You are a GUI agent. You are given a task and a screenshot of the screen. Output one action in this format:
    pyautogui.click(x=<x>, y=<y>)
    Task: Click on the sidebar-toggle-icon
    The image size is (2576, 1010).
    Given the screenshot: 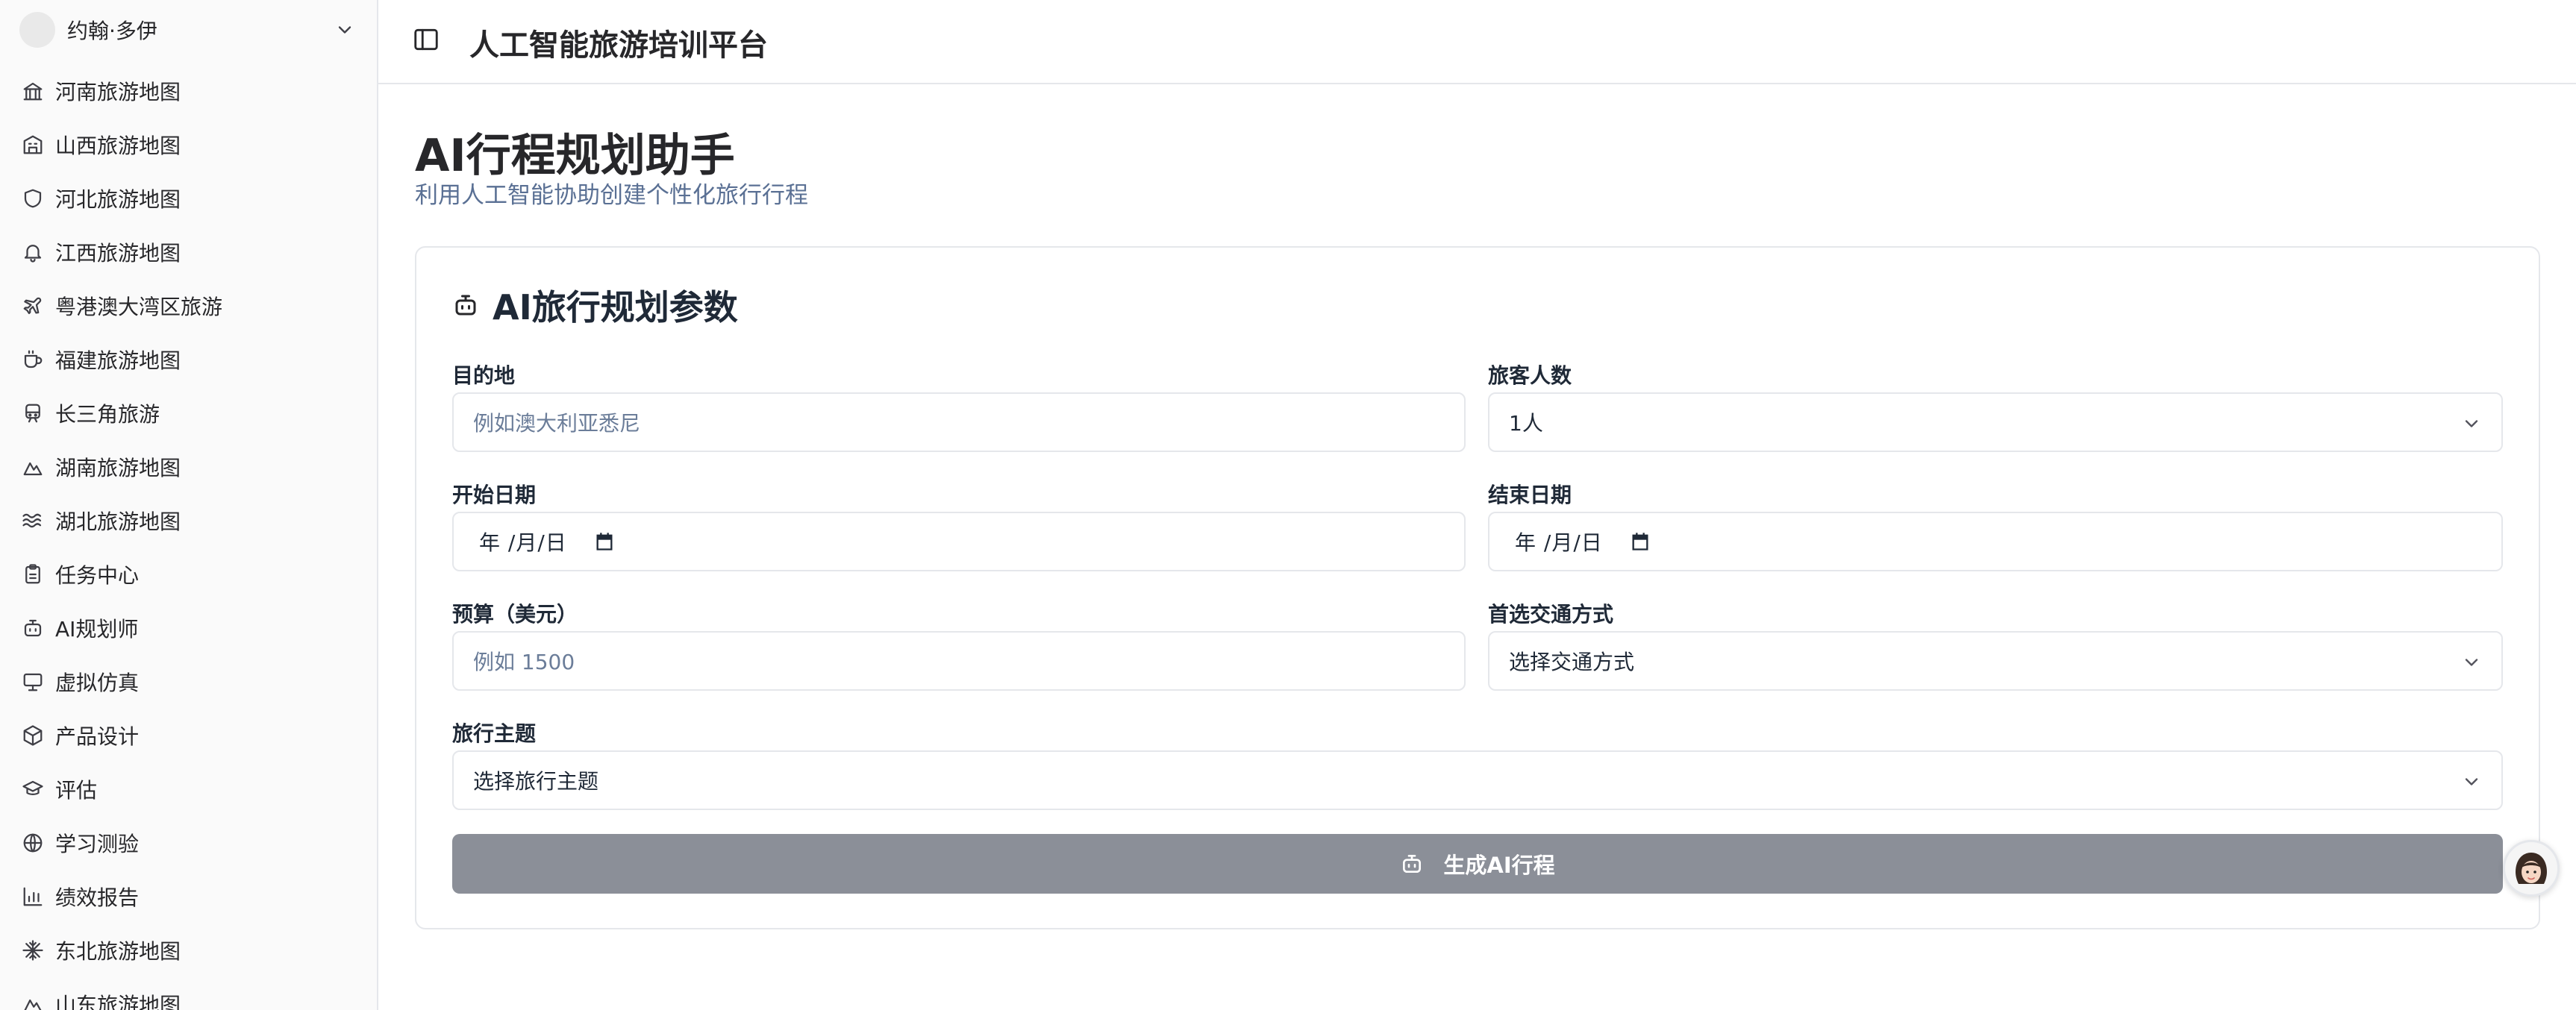 What is the action you would take?
    pyautogui.click(x=426, y=39)
    